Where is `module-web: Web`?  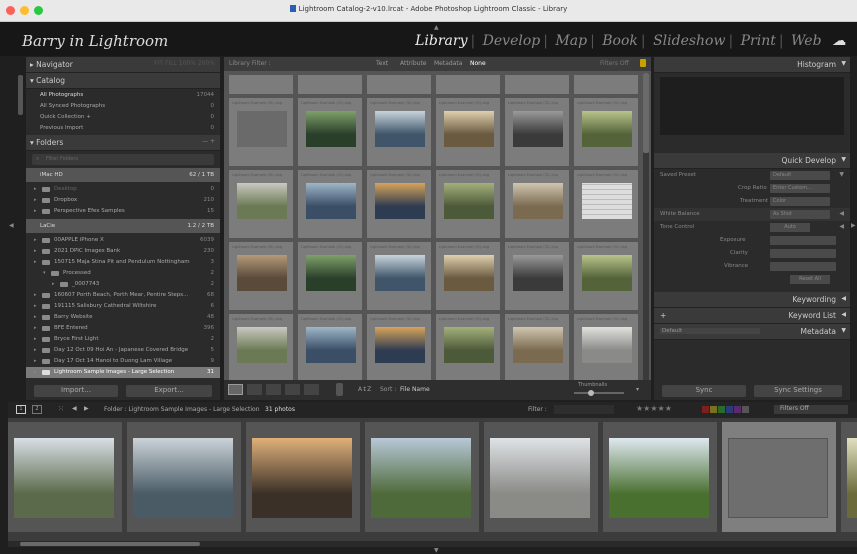 module-web: Web is located at coordinates (806, 41).